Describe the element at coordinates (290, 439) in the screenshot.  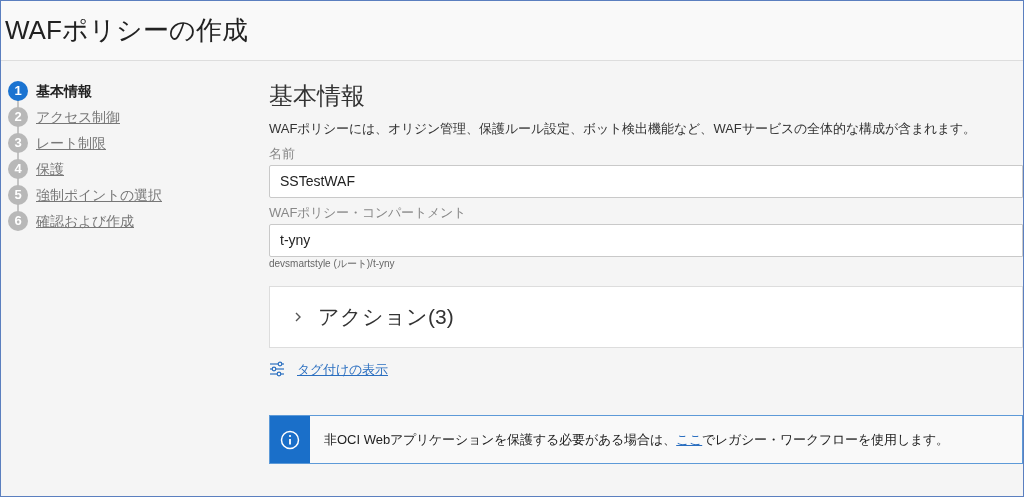
I see `info-icon` at that location.